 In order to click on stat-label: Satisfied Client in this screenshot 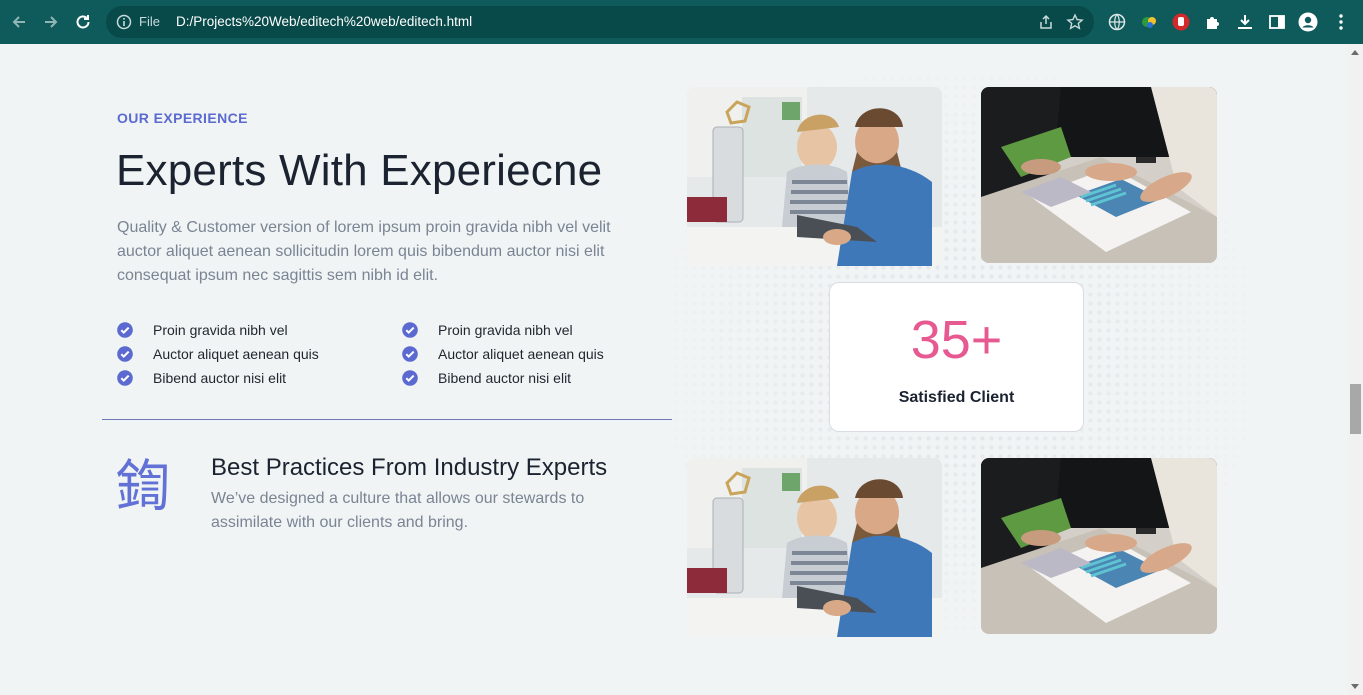, I will do `click(956, 397)`.